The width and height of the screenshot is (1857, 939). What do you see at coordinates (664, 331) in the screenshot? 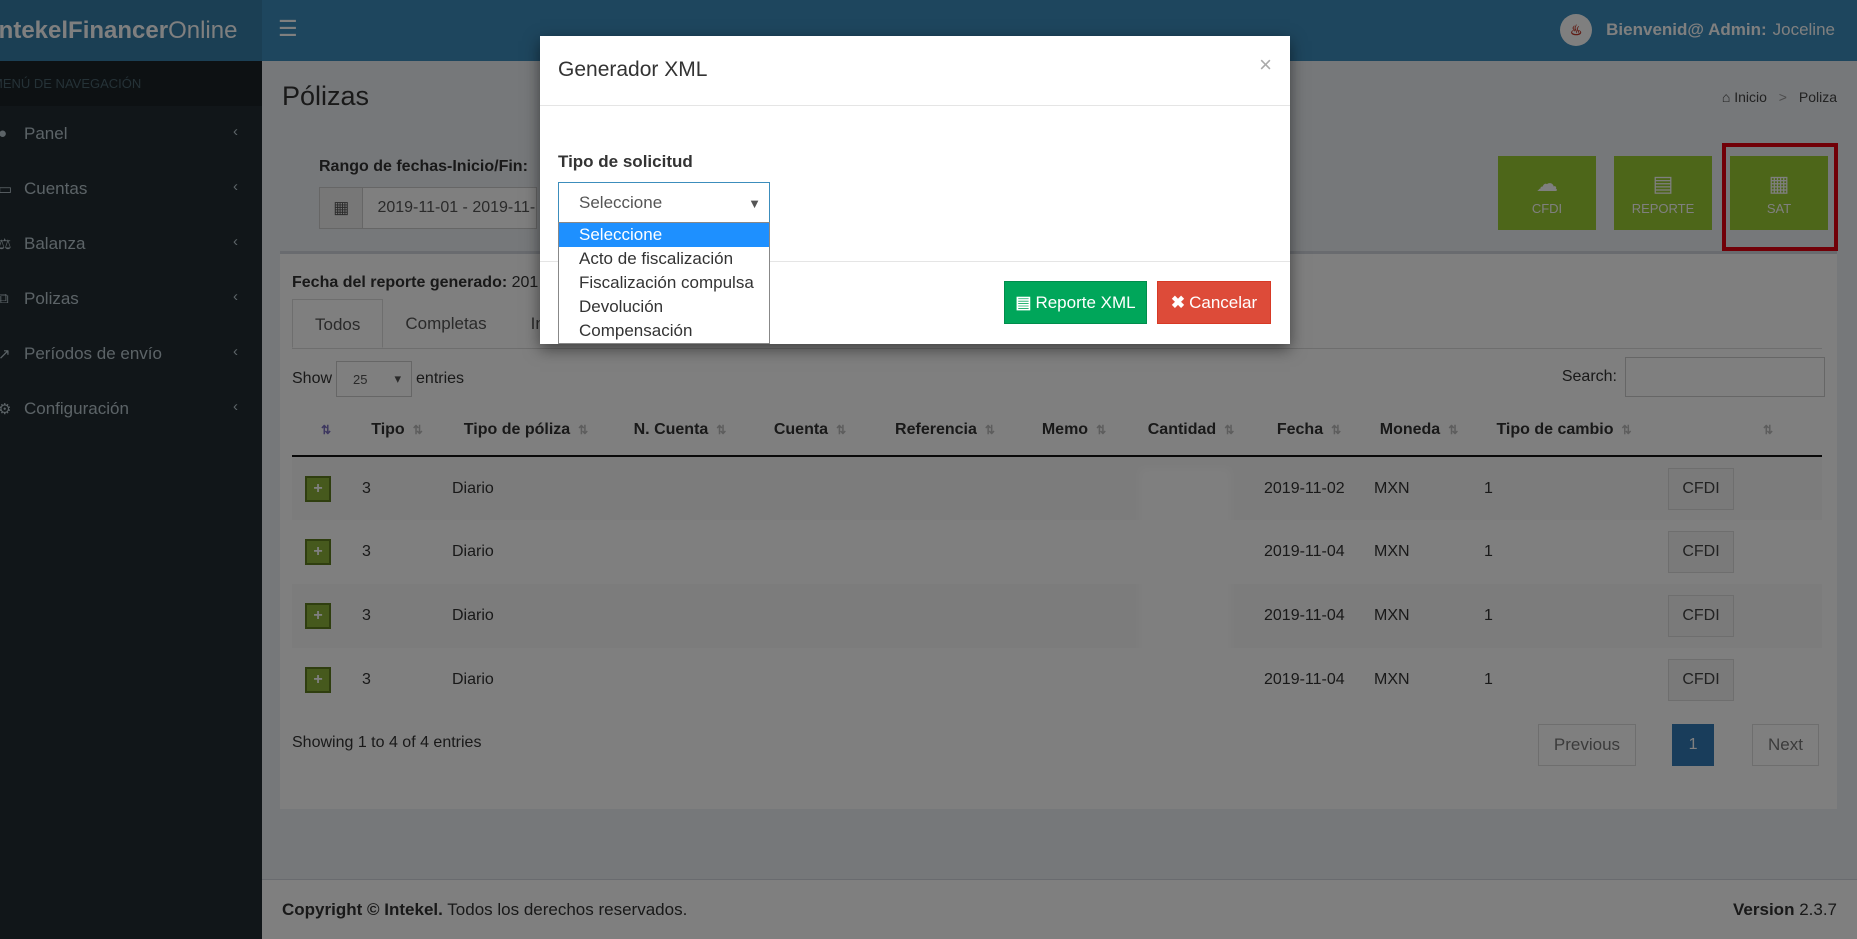
I see `option-compensacion: Compensación` at bounding box center [664, 331].